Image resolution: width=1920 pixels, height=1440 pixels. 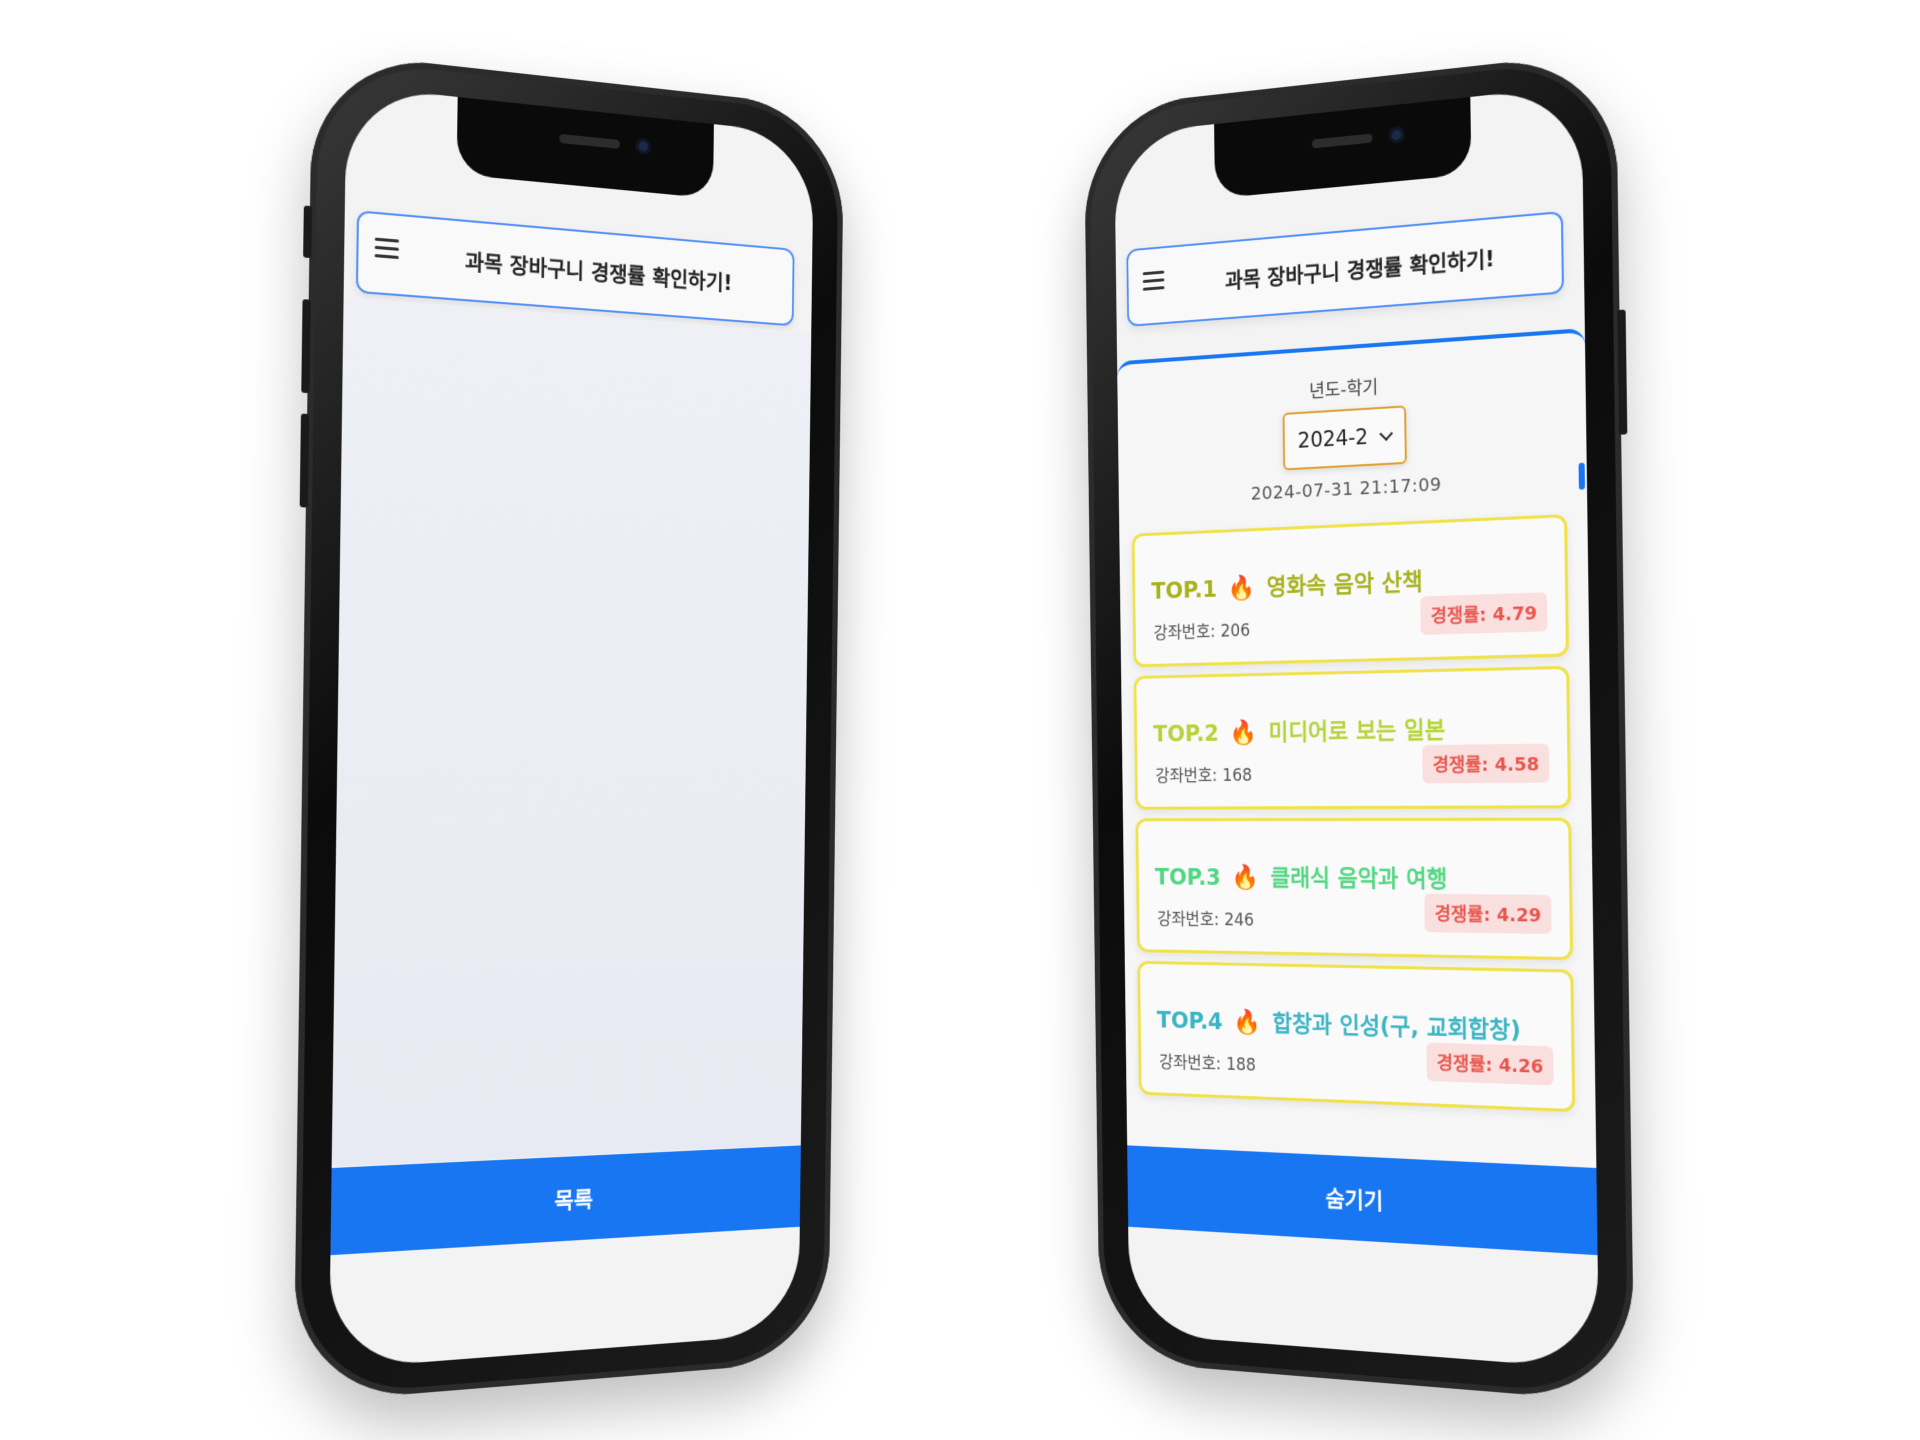 What do you see at coordinates (306, 346) in the screenshot?
I see `volume-up-button` at bounding box center [306, 346].